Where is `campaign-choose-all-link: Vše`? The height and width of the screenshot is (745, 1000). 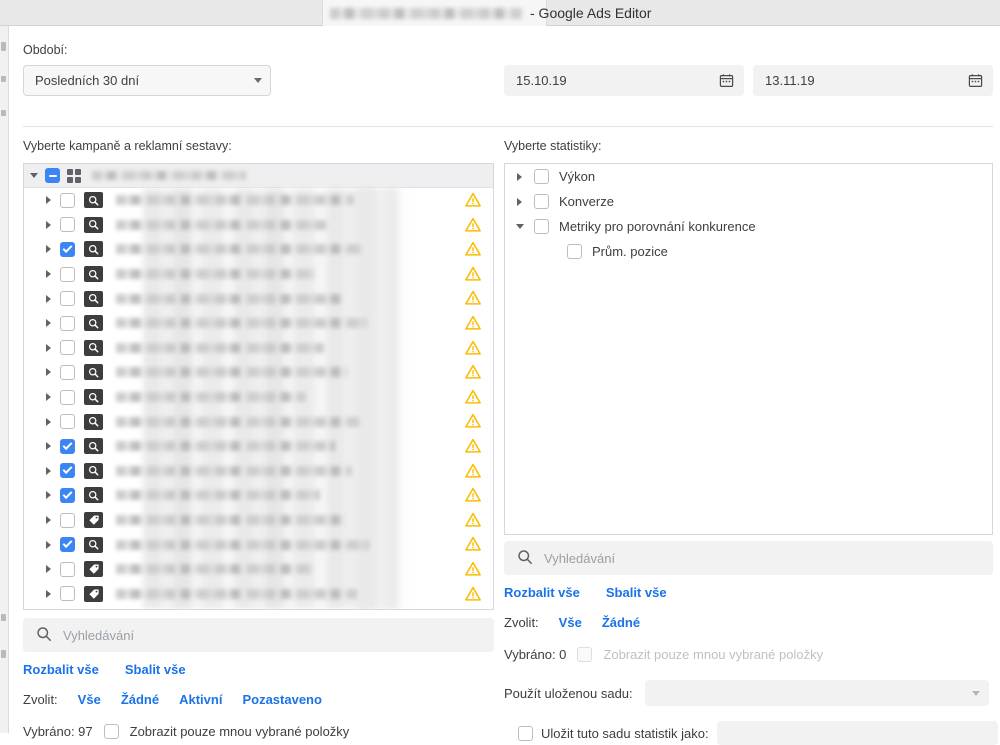 campaign-choose-all-link: Vše is located at coordinates (89, 699).